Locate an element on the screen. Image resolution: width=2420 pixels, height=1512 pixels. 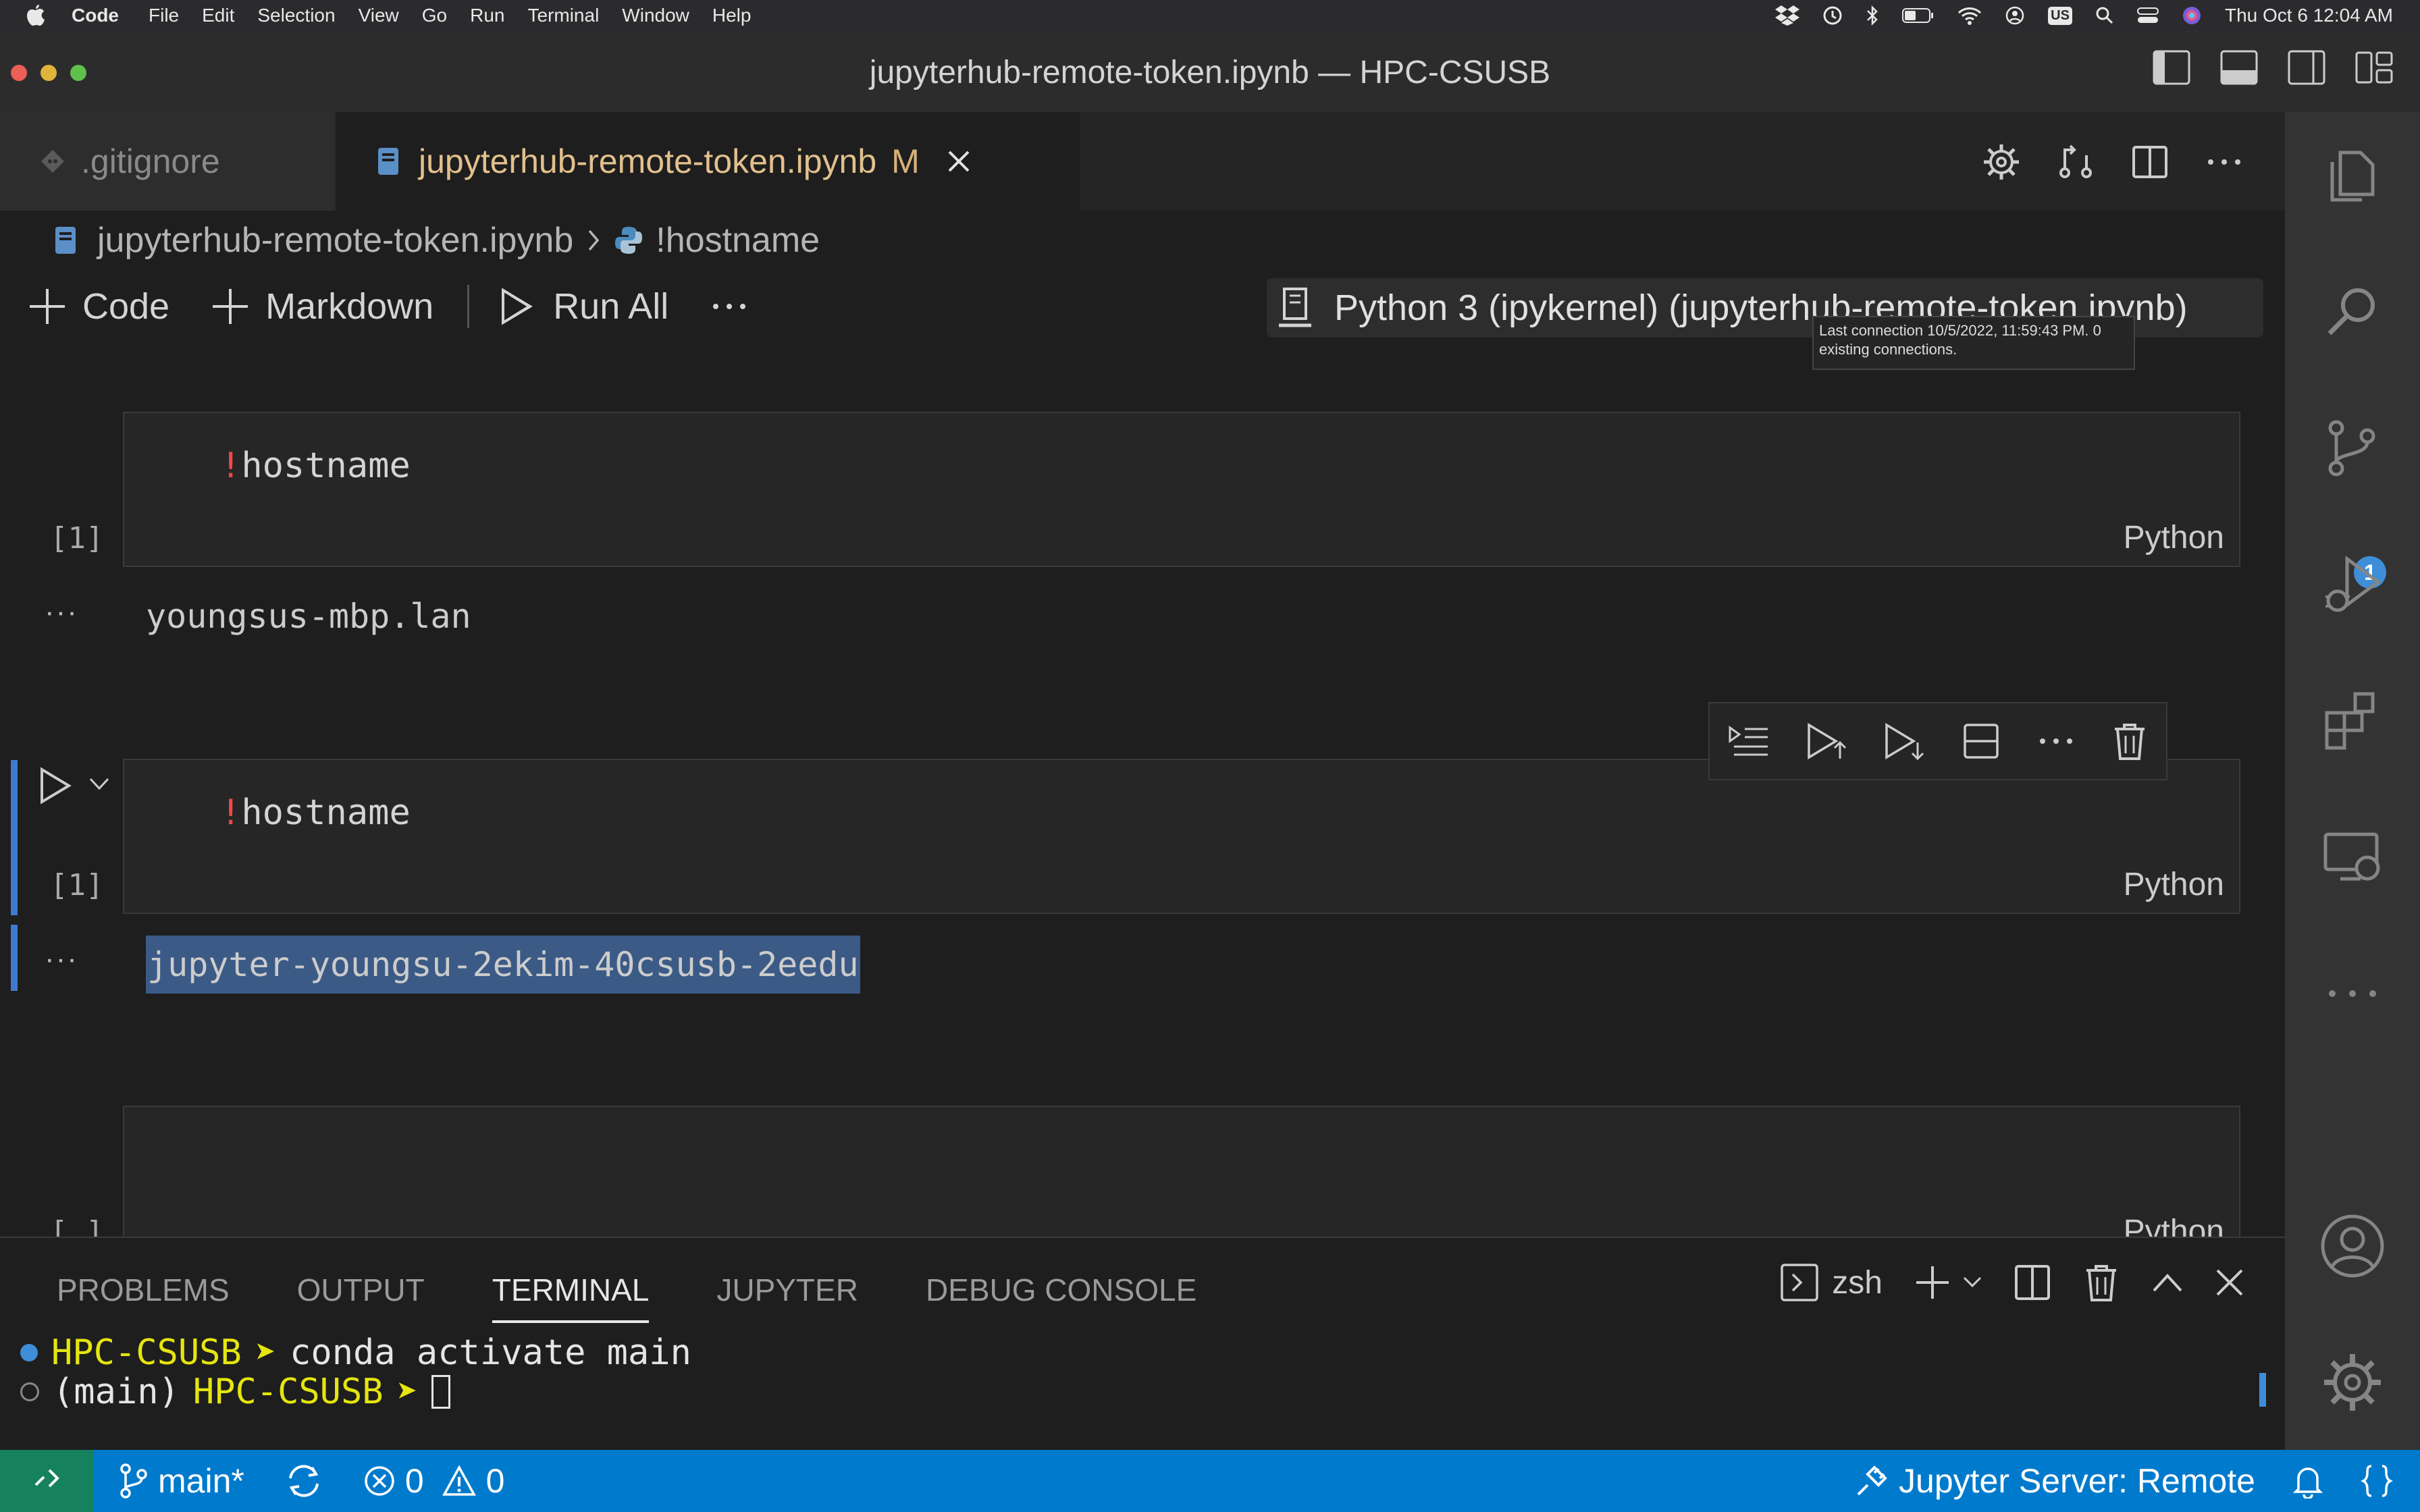
control-center-icon is located at coordinates (2147, 15).